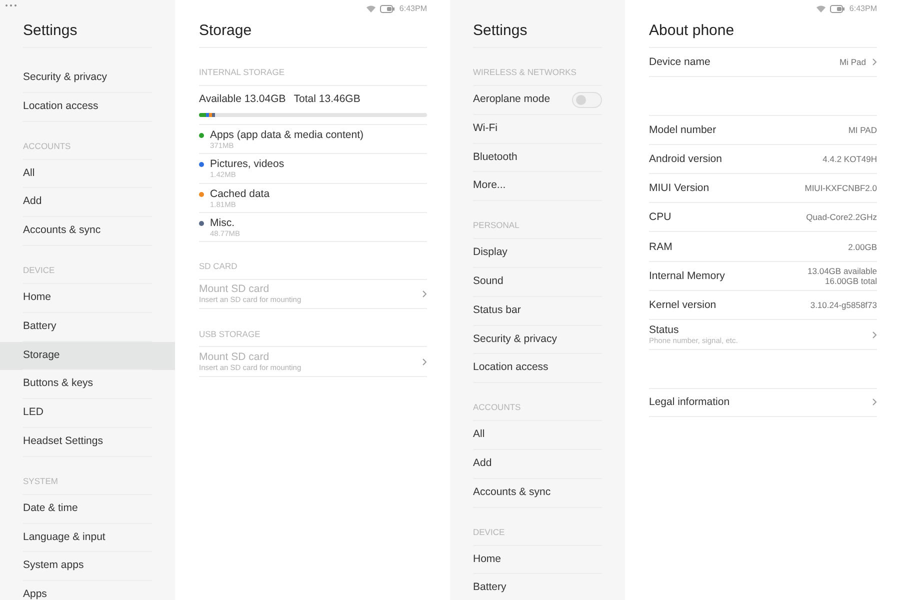 This screenshot has width=900, height=600. Describe the element at coordinates (686, 158) in the screenshot. I see `info-label: Android version` at that location.